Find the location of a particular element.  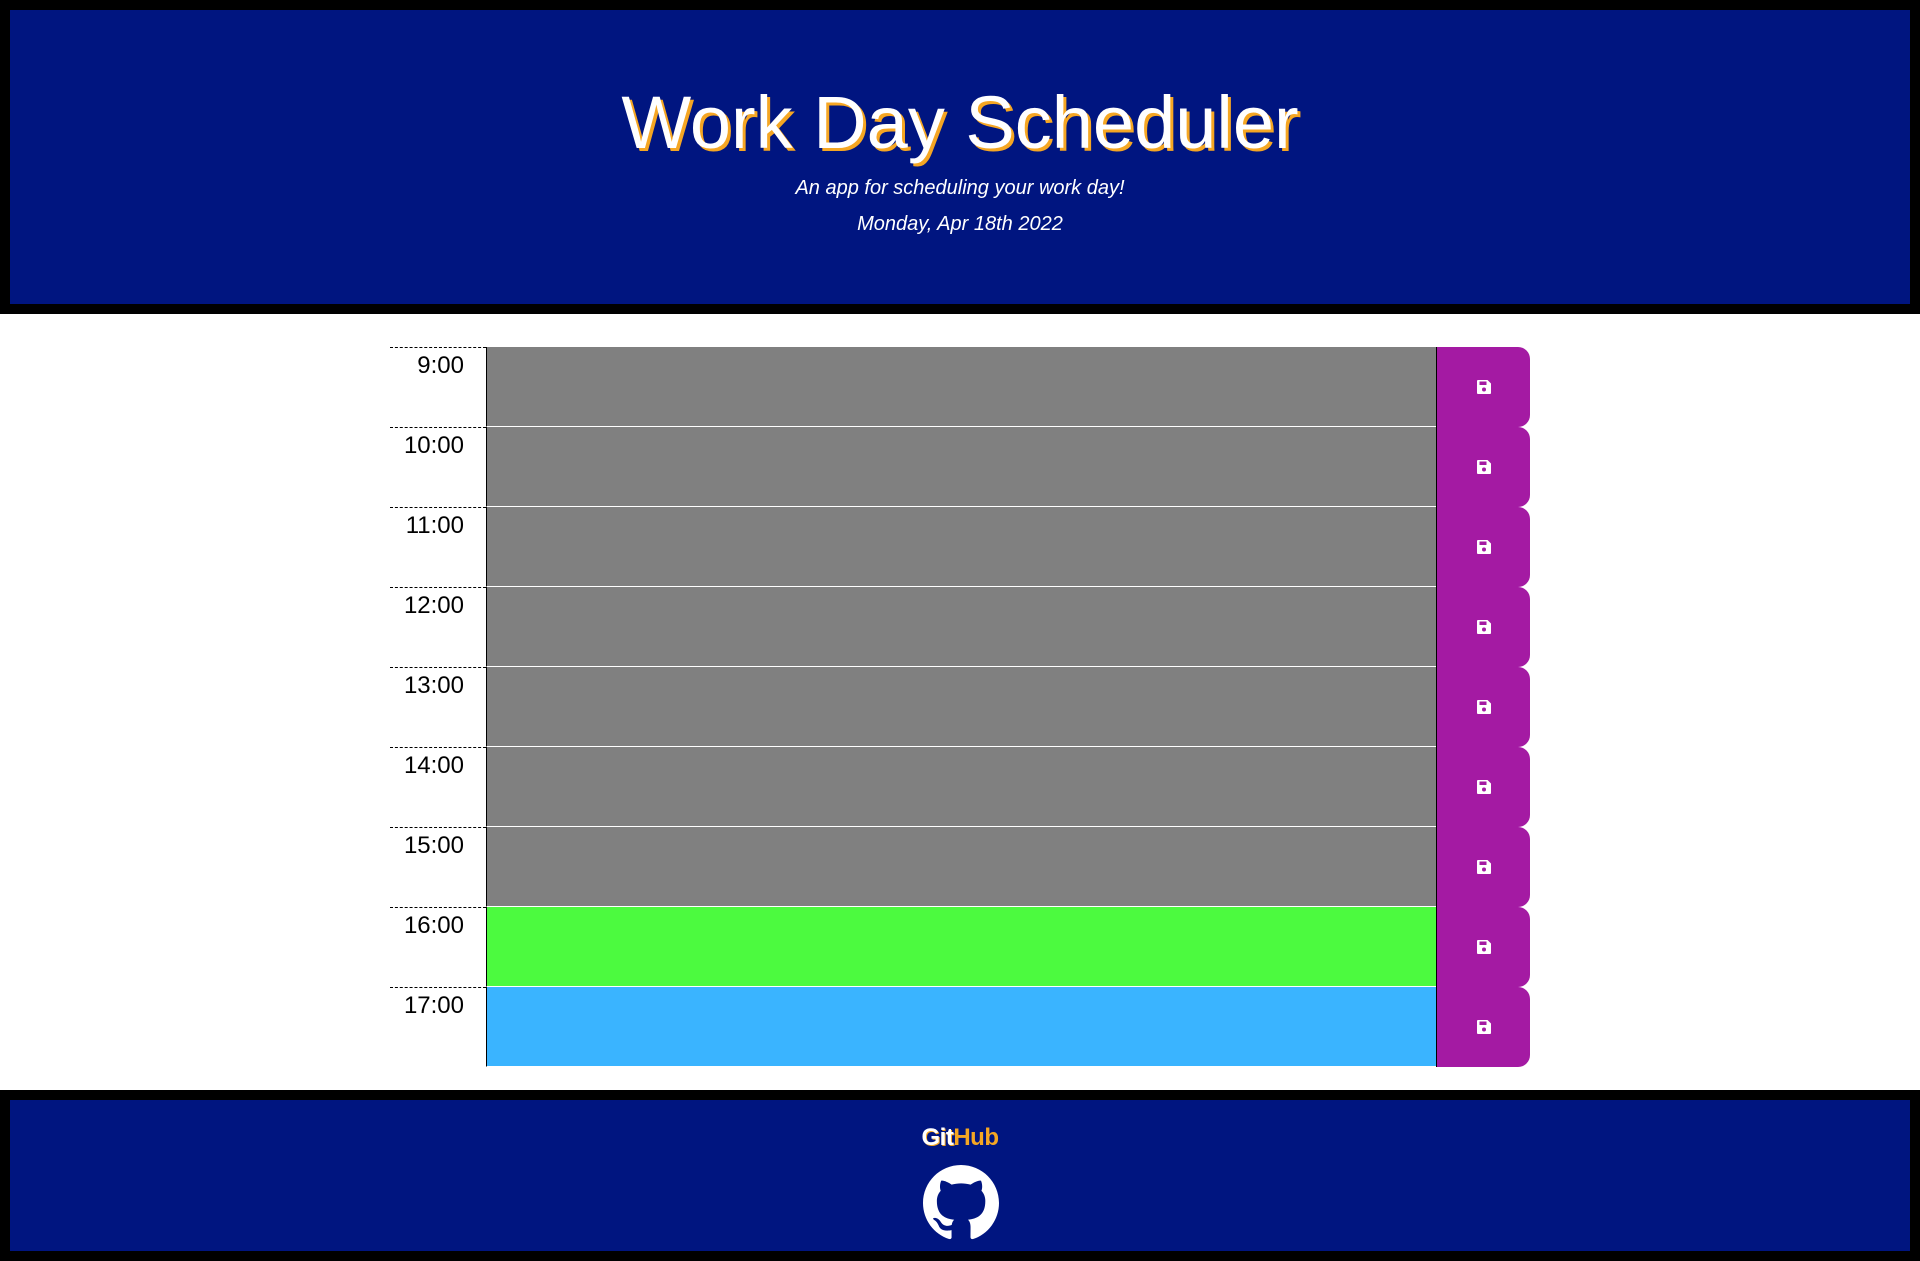

time-block-row: 17:00 is located at coordinates (960, 1027).